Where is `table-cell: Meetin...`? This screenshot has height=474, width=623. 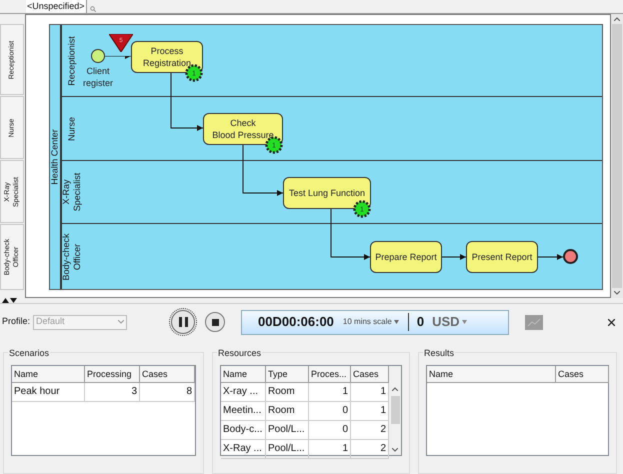 table-cell: Meetin... is located at coordinates (243, 411).